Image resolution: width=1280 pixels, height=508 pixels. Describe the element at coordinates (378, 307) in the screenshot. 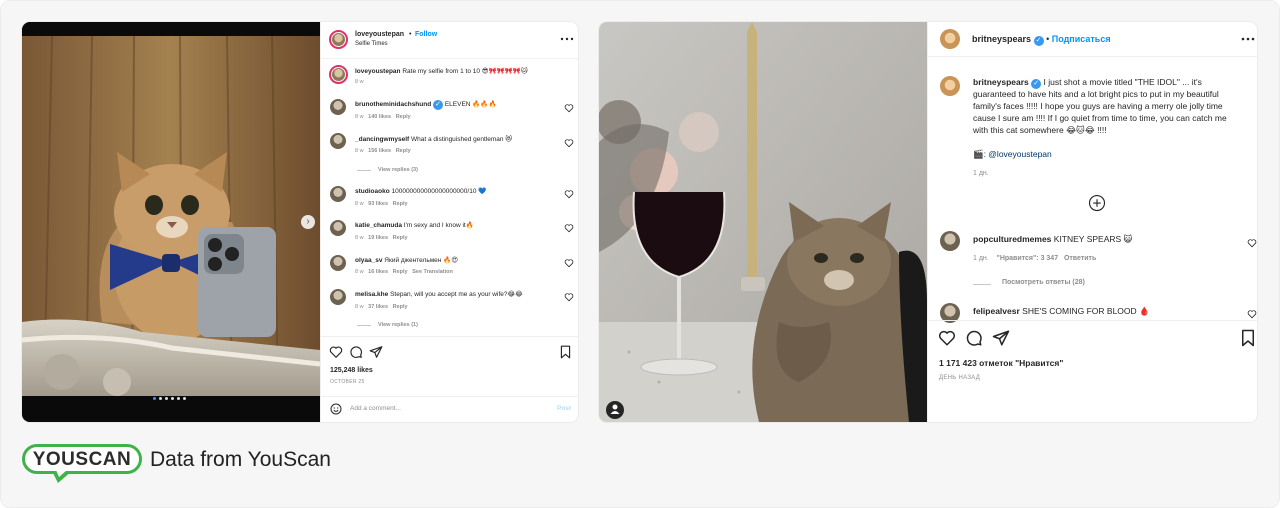

I see `comment-likes: 37 likes` at that location.